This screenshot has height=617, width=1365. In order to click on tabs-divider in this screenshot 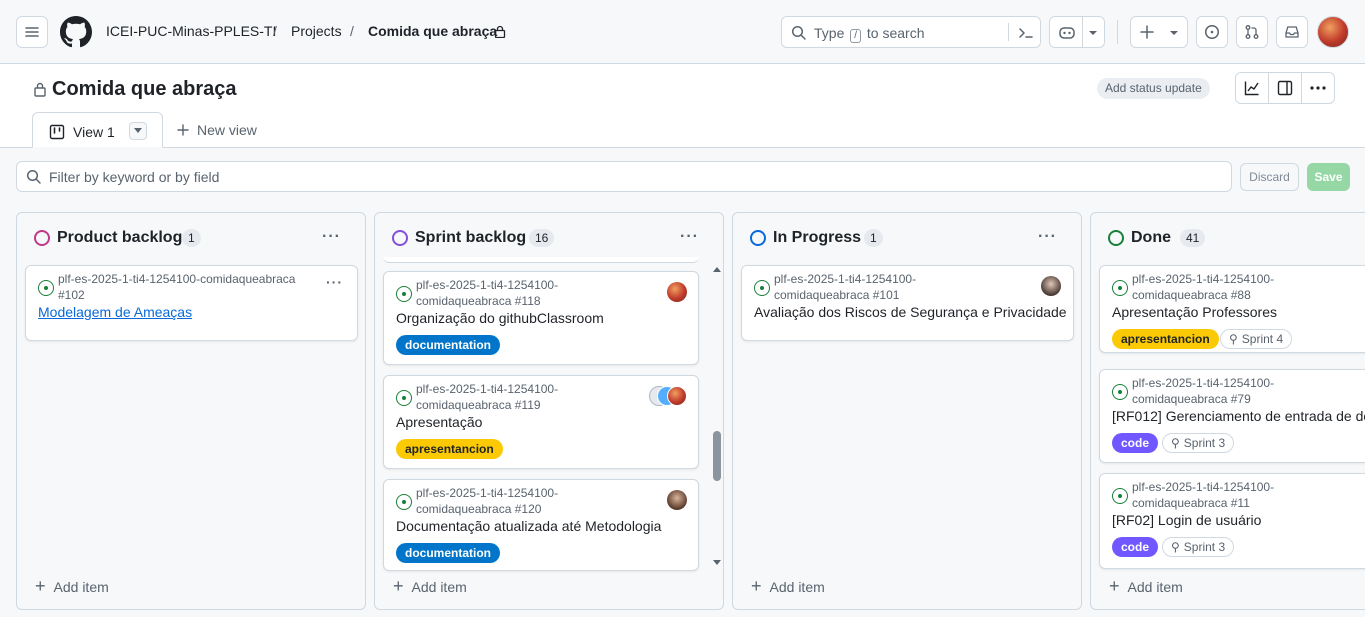, I will do `click(682, 147)`.